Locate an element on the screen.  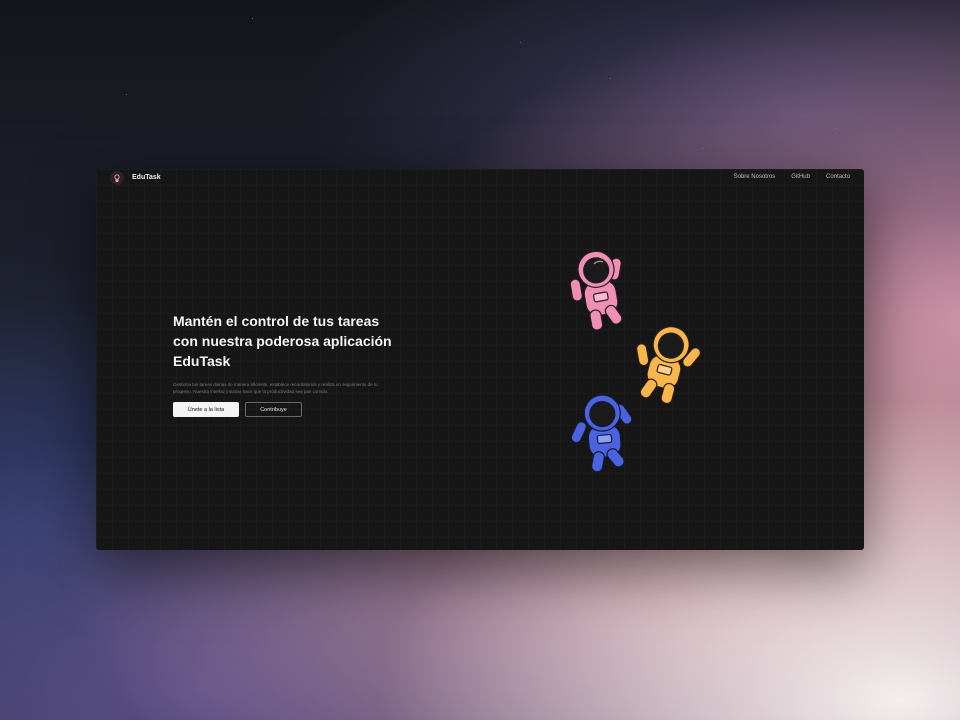
hero-title-line: Mantén el control de tus tareas is located at coordinates (276, 321).